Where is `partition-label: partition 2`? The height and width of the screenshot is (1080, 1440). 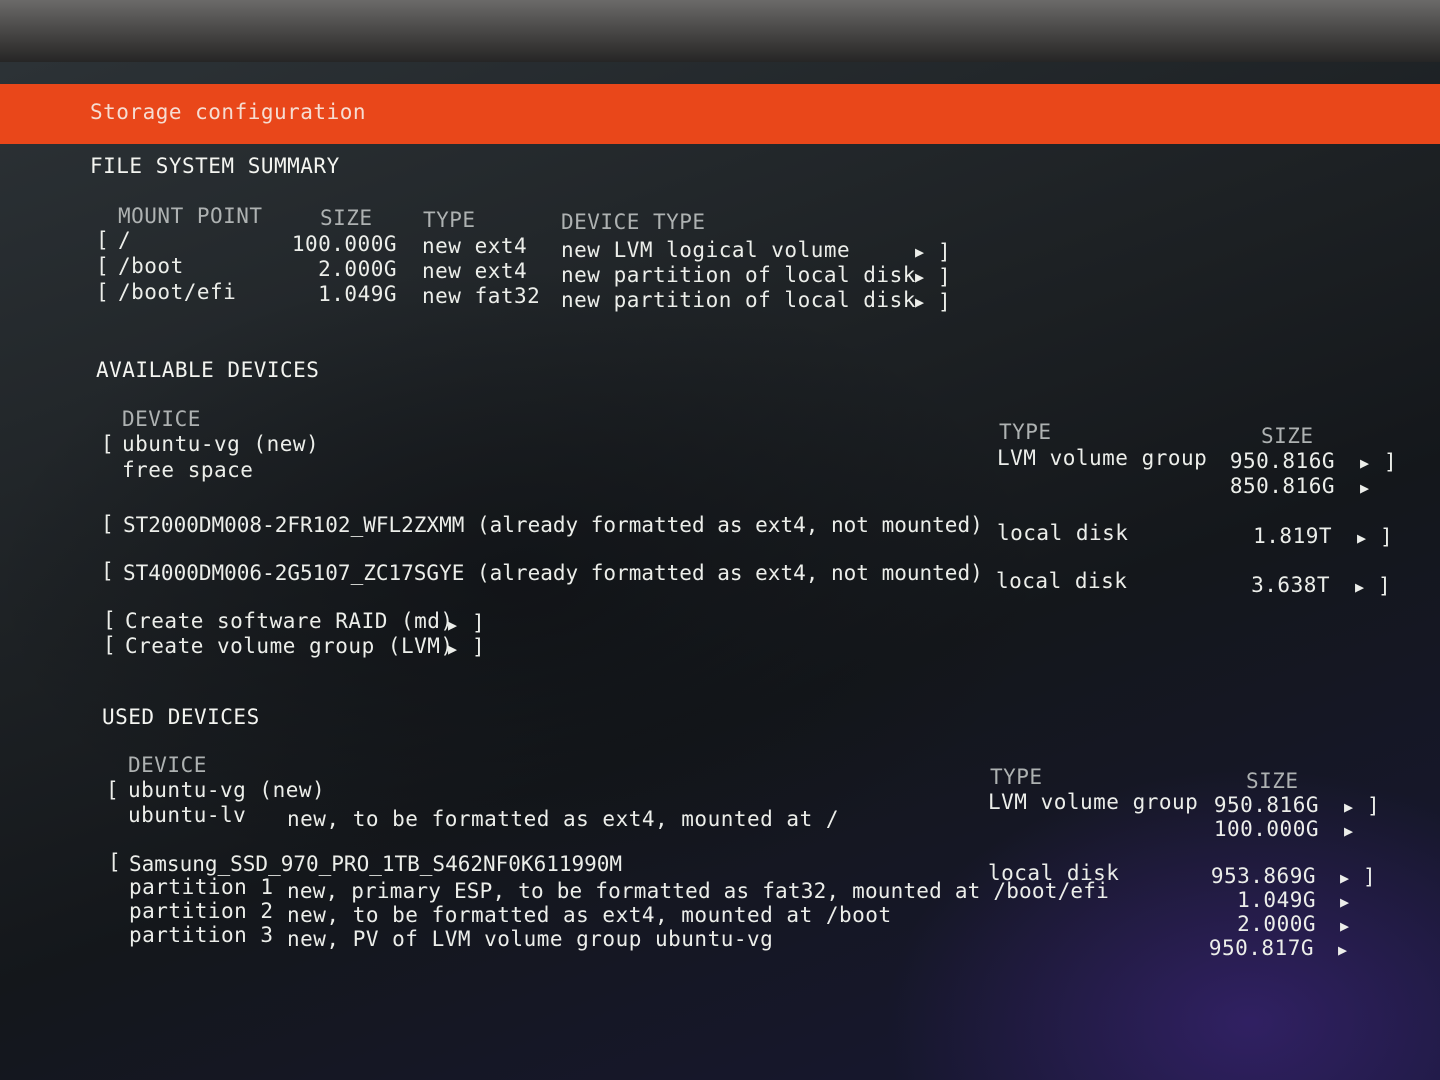
partition-label: partition 2 is located at coordinates (201, 911).